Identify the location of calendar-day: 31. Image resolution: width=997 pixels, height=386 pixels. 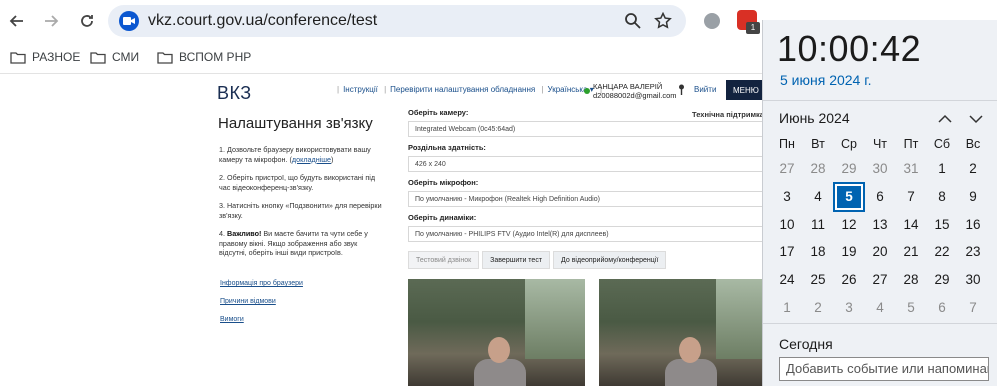
(911, 169).